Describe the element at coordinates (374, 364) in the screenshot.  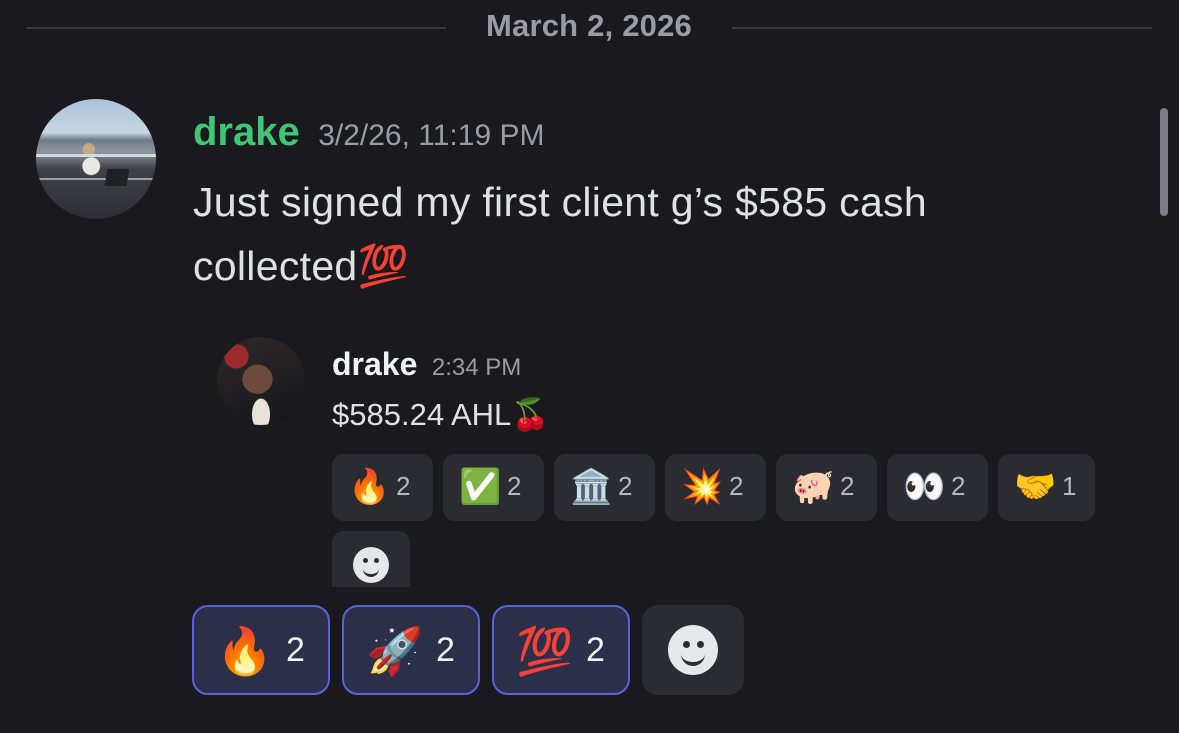
I see `reply-username: drake` at that location.